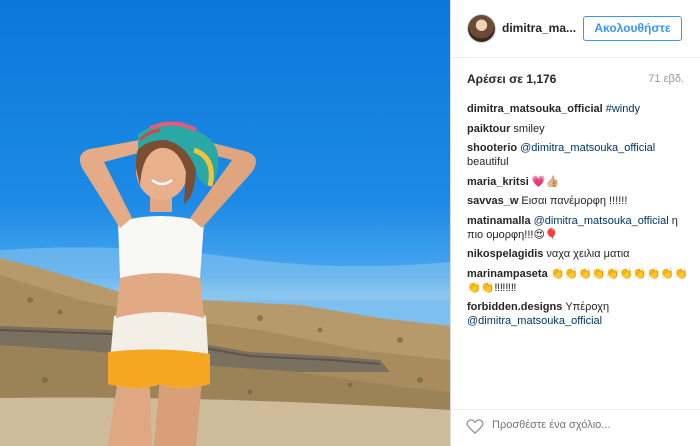  Describe the element at coordinates (587, 307) in the screenshot. I see `comment-text: Υπέροχη` at that location.